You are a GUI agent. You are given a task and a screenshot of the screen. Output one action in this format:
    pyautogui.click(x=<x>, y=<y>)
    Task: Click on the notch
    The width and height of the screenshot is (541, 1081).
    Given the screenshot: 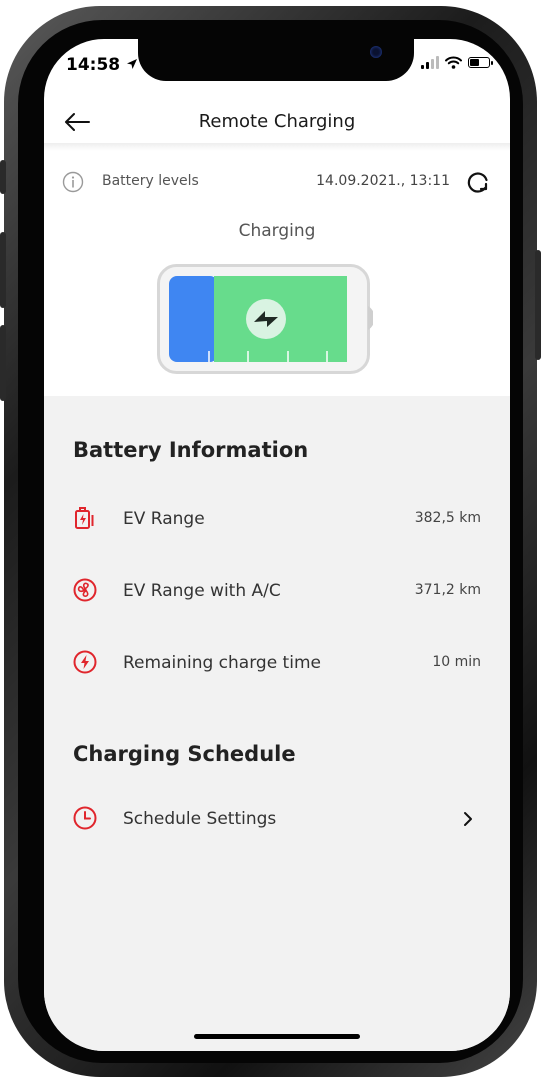 What is the action you would take?
    pyautogui.click(x=276, y=60)
    